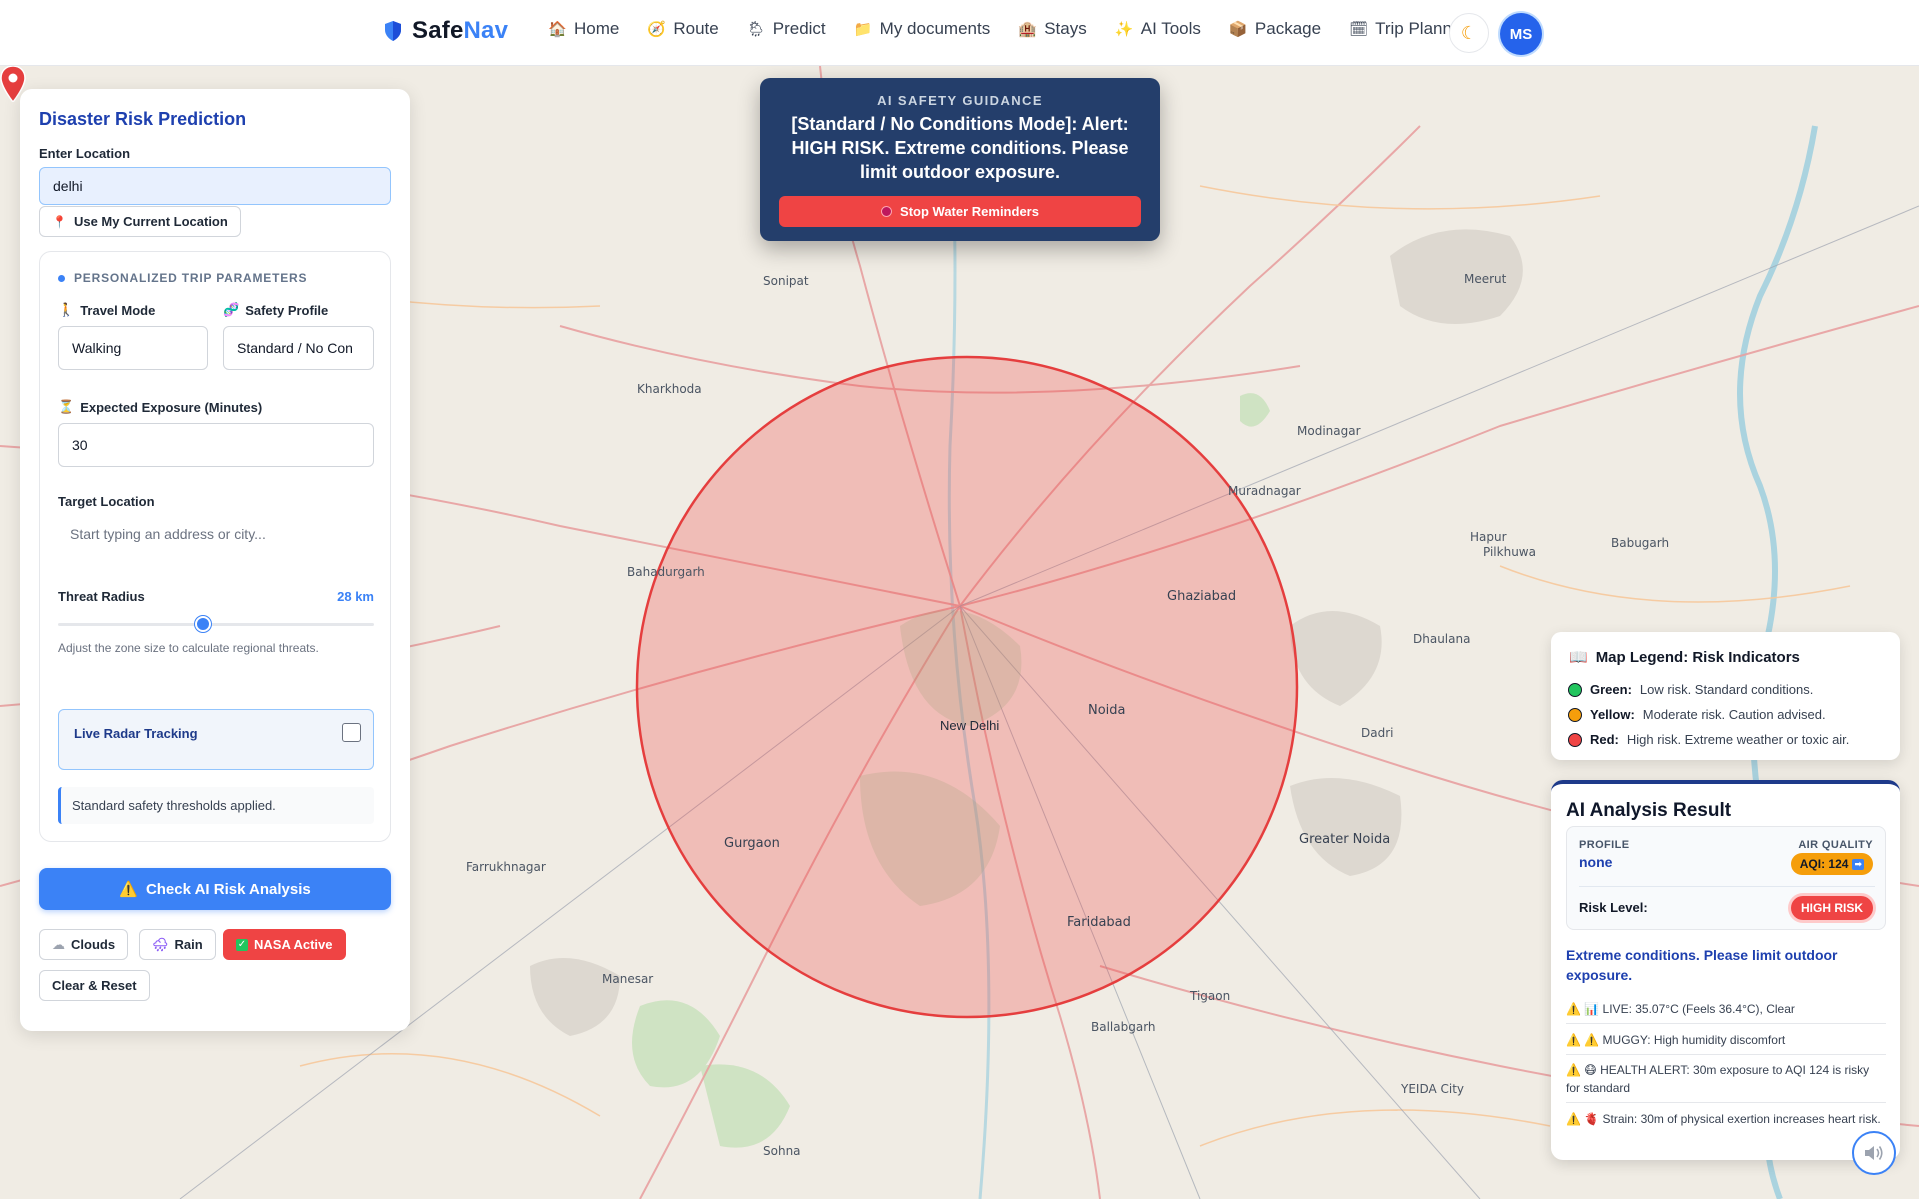 Image resolution: width=1919 pixels, height=1199 pixels. What do you see at coordinates (1649, 810) in the screenshot?
I see `result-title: AI Analysis Result` at bounding box center [1649, 810].